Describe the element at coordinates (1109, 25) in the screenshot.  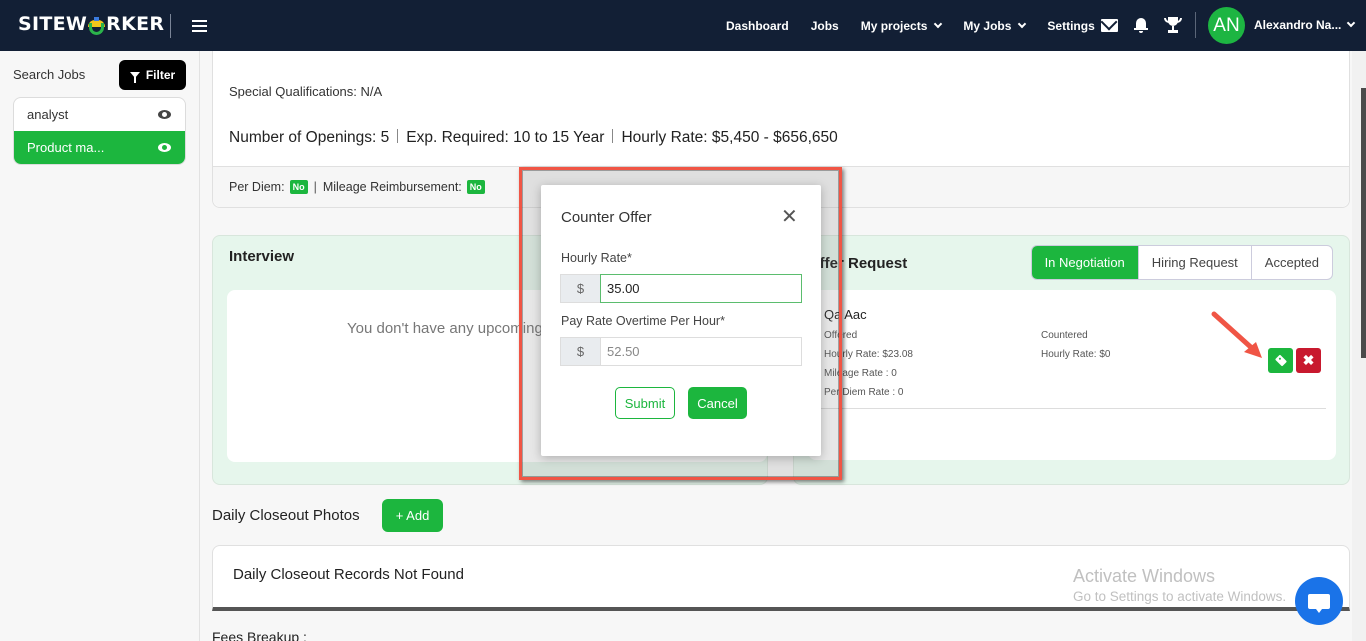
I see `mail-icon` at that location.